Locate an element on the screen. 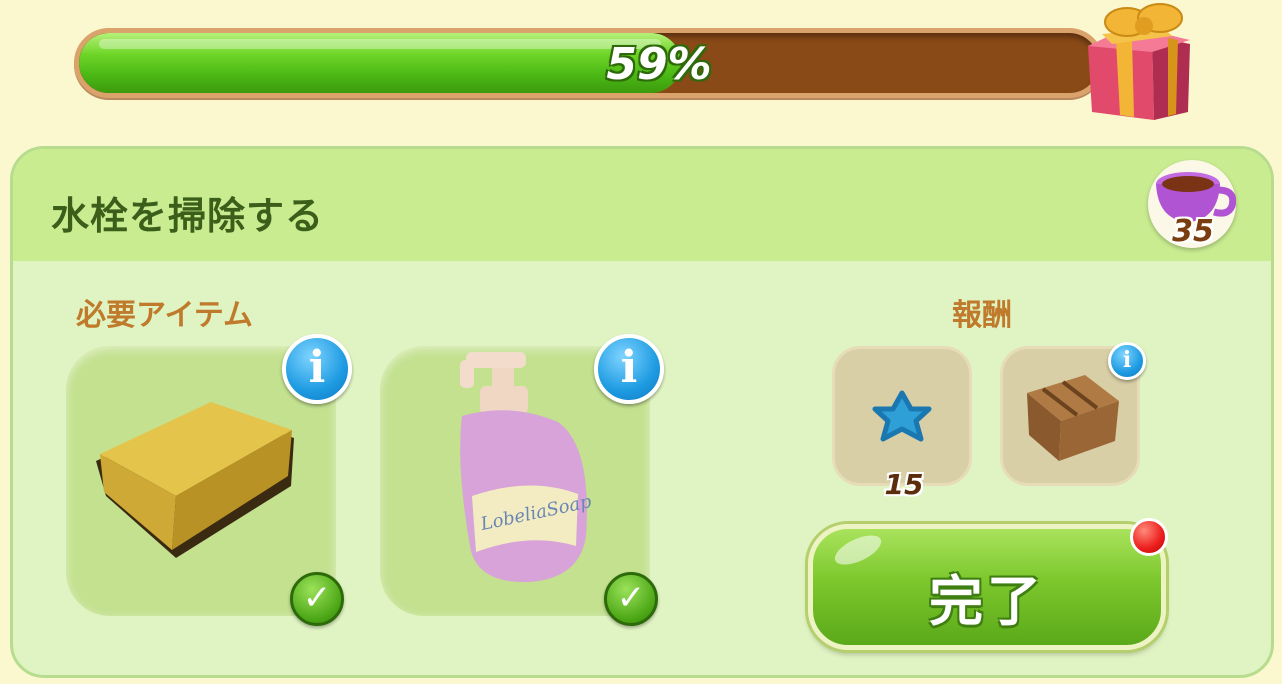 This screenshot has width=1282, height=684. reward-star-count: 15 is located at coordinates (904, 484).